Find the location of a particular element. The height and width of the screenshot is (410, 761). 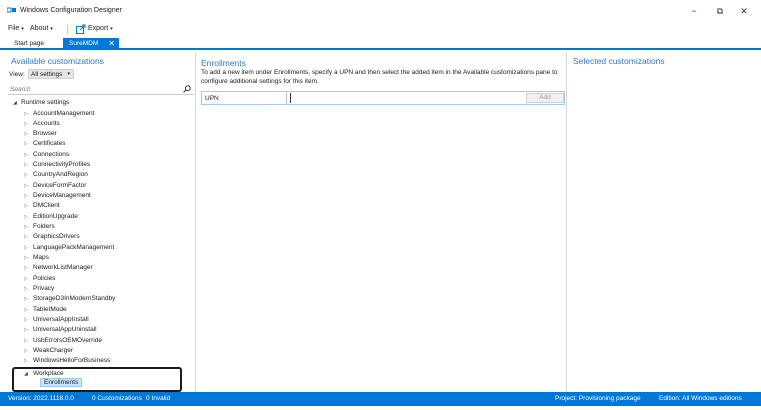

tree-node: ▷ ConnectivityProfiles is located at coordinates (57, 165).